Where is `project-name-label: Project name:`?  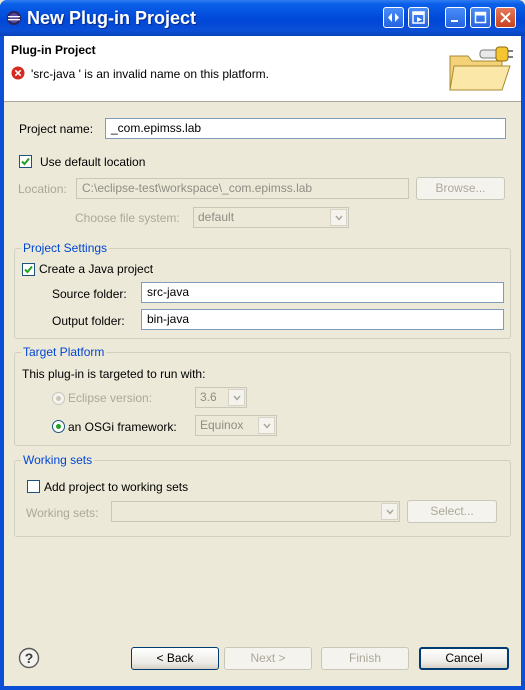
project-name-label: Project name: is located at coordinates (56, 129).